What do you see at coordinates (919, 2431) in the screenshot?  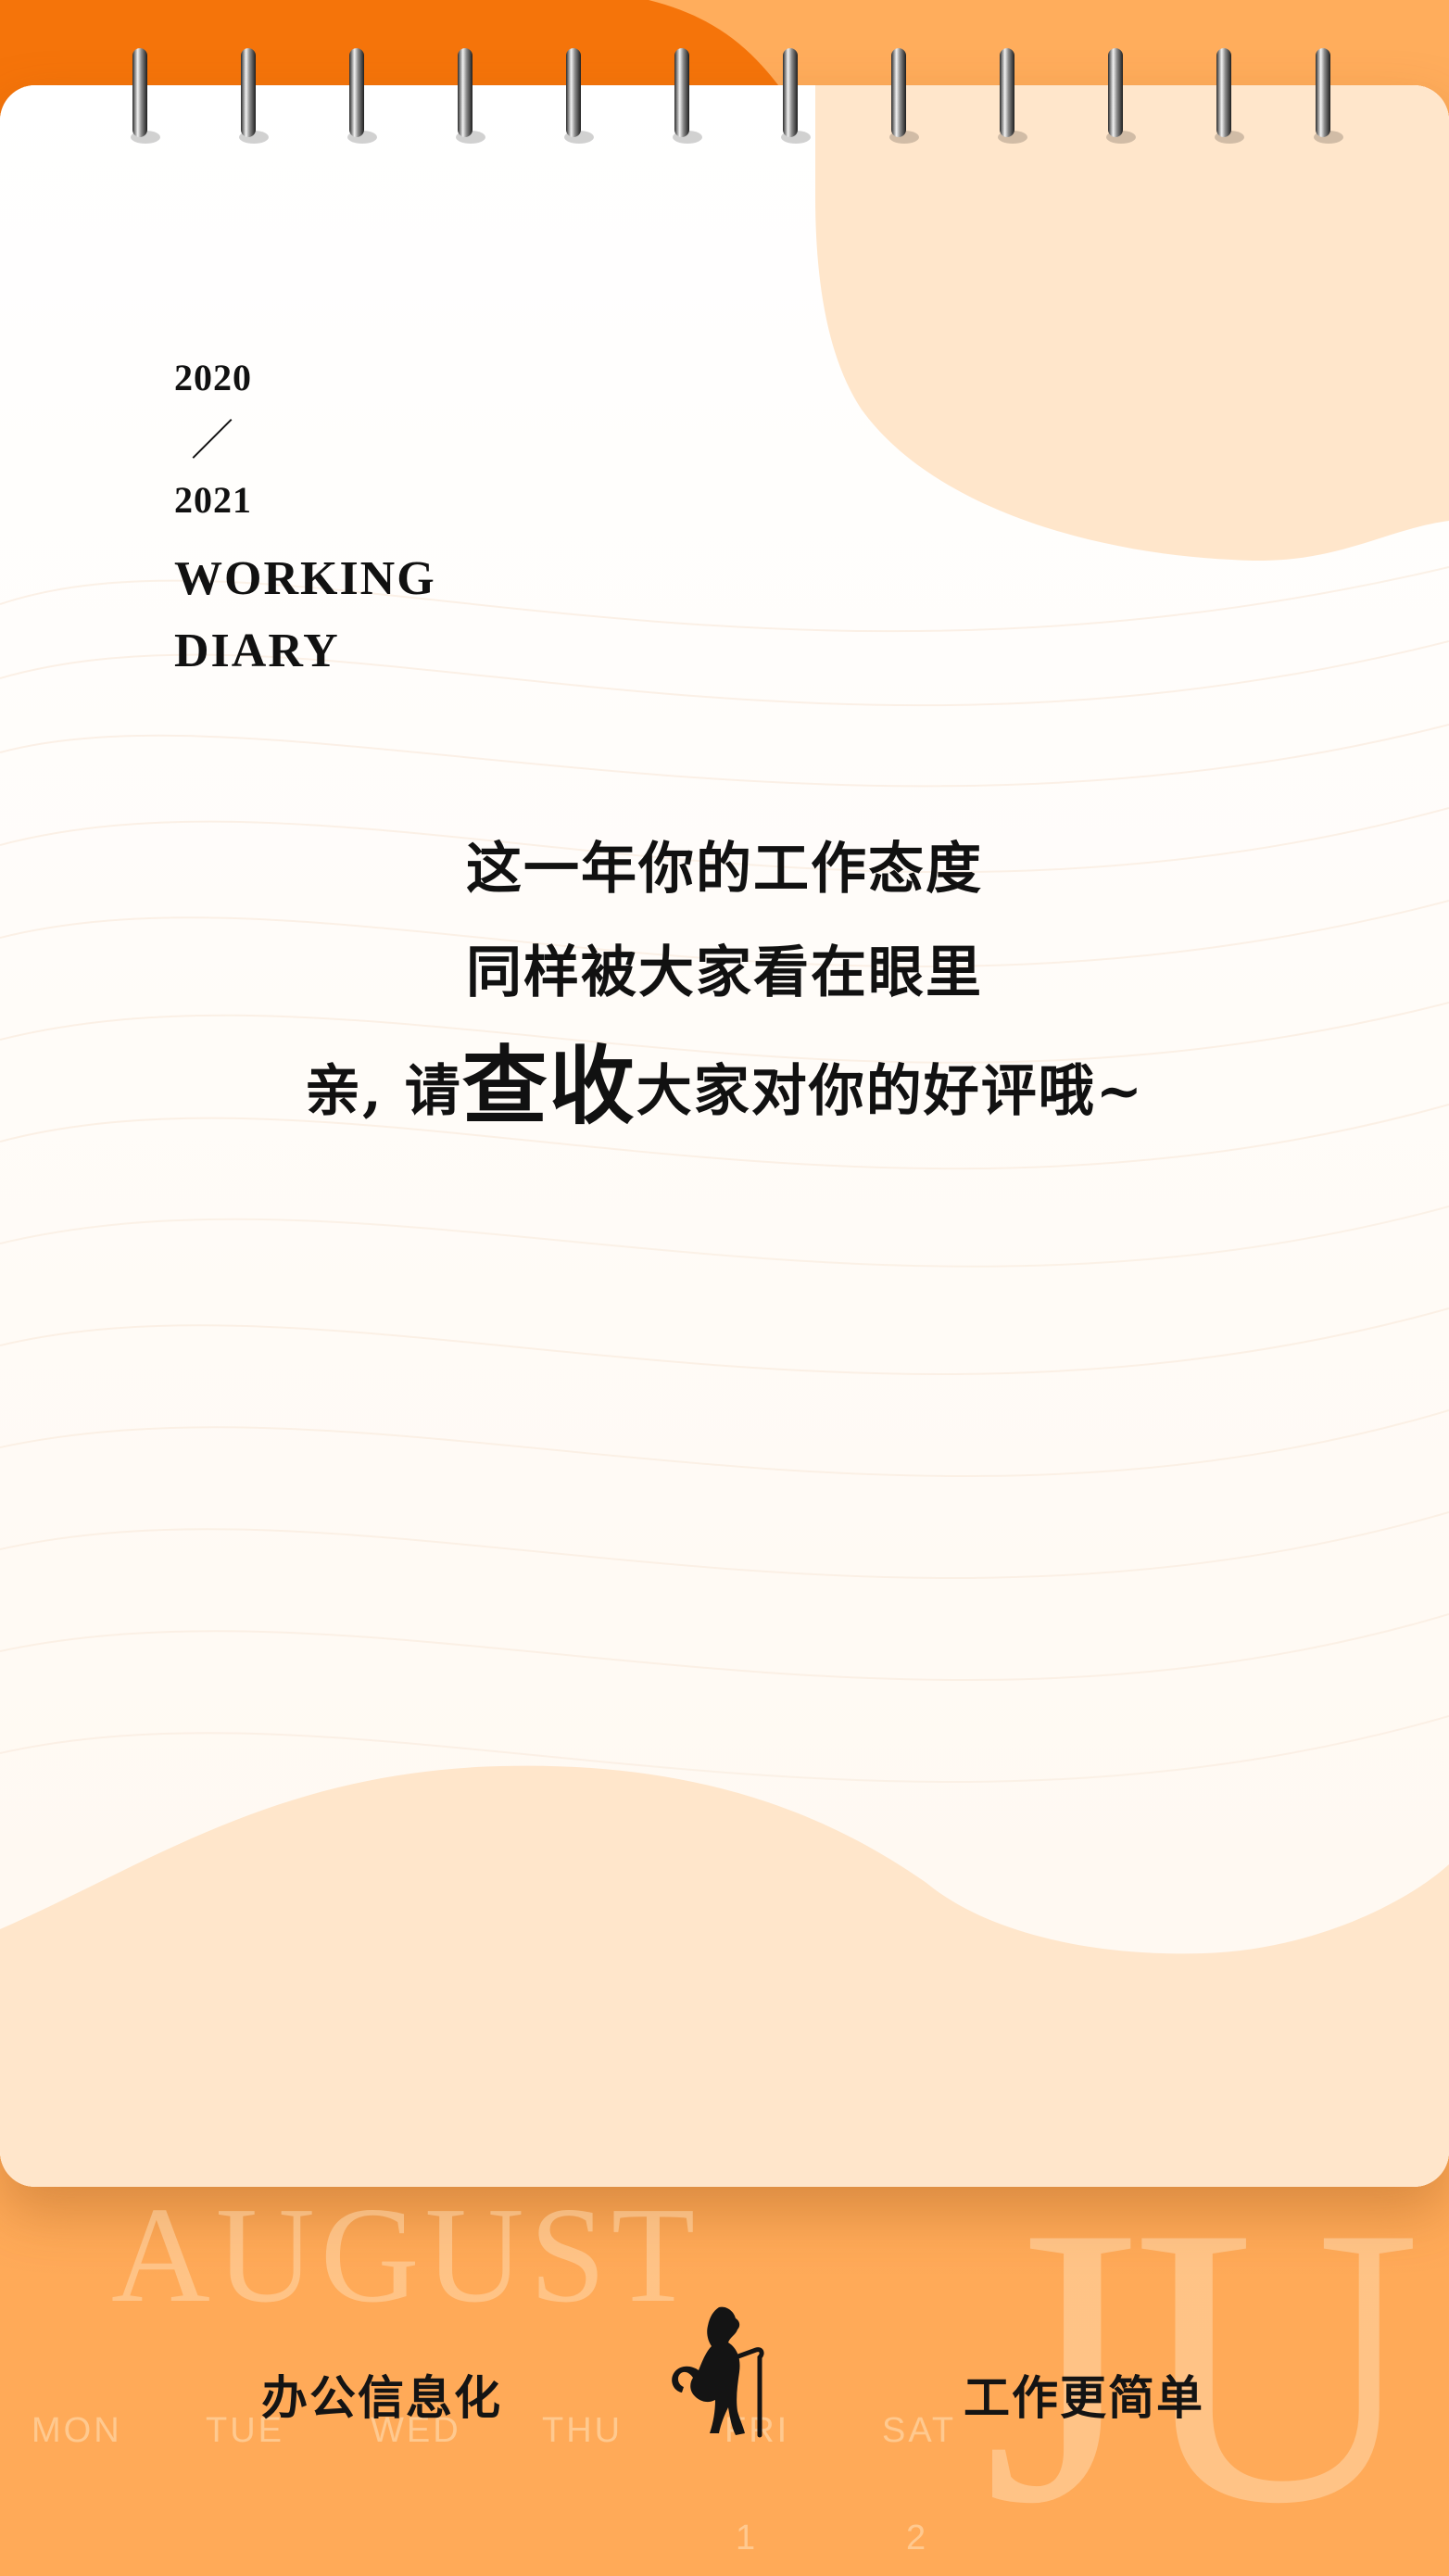 I see `weekday-sat: SAT` at bounding box center [919, 2431].